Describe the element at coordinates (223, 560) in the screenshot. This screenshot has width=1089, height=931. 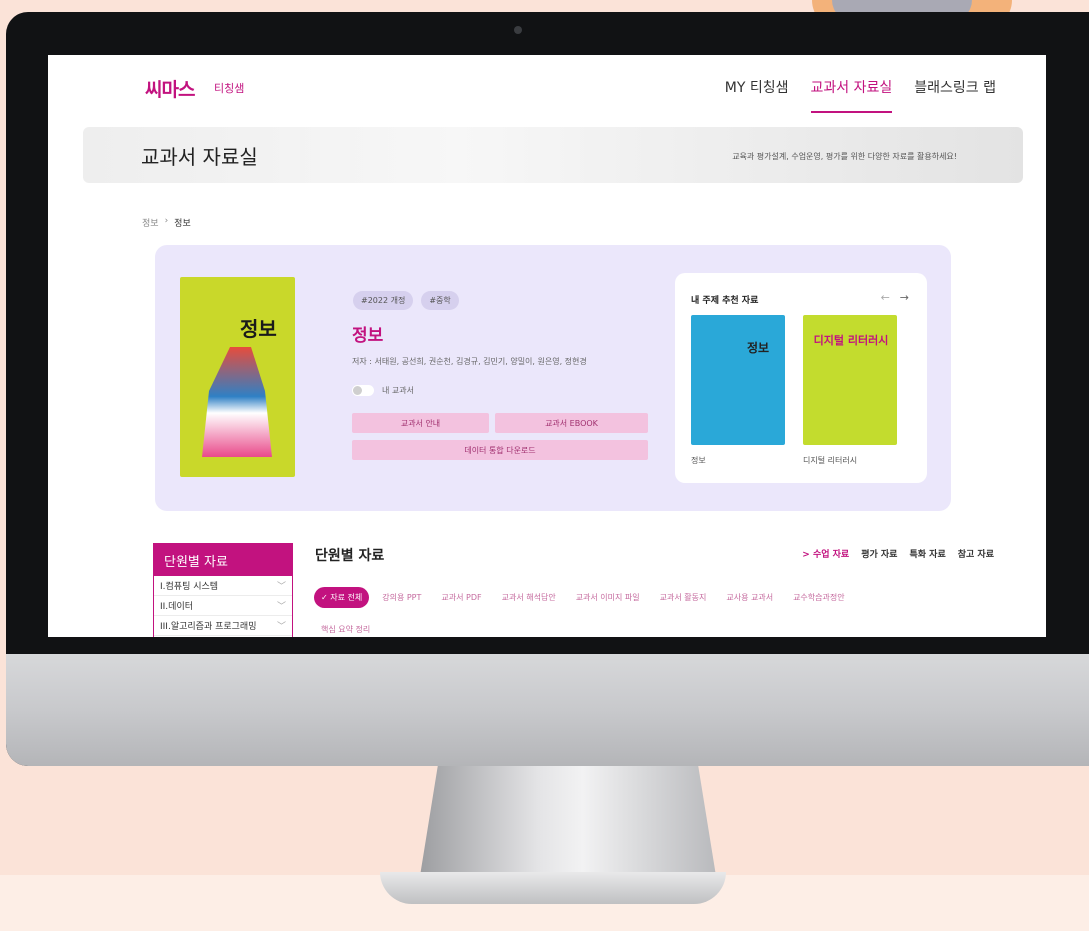
I see `unit-sidebar-title: 단원별 자료` at that location.